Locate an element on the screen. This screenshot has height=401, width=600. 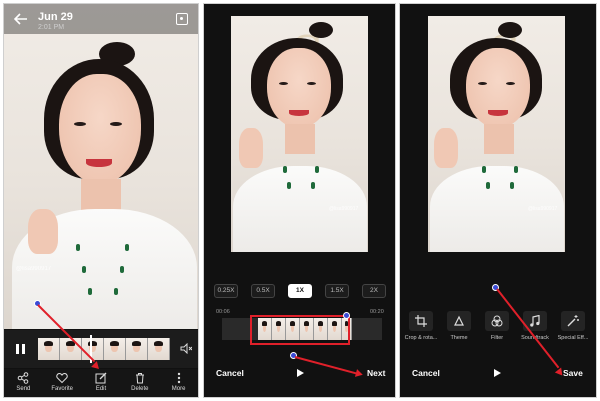
back-arrow-icon is located at coordinates (21, 19).